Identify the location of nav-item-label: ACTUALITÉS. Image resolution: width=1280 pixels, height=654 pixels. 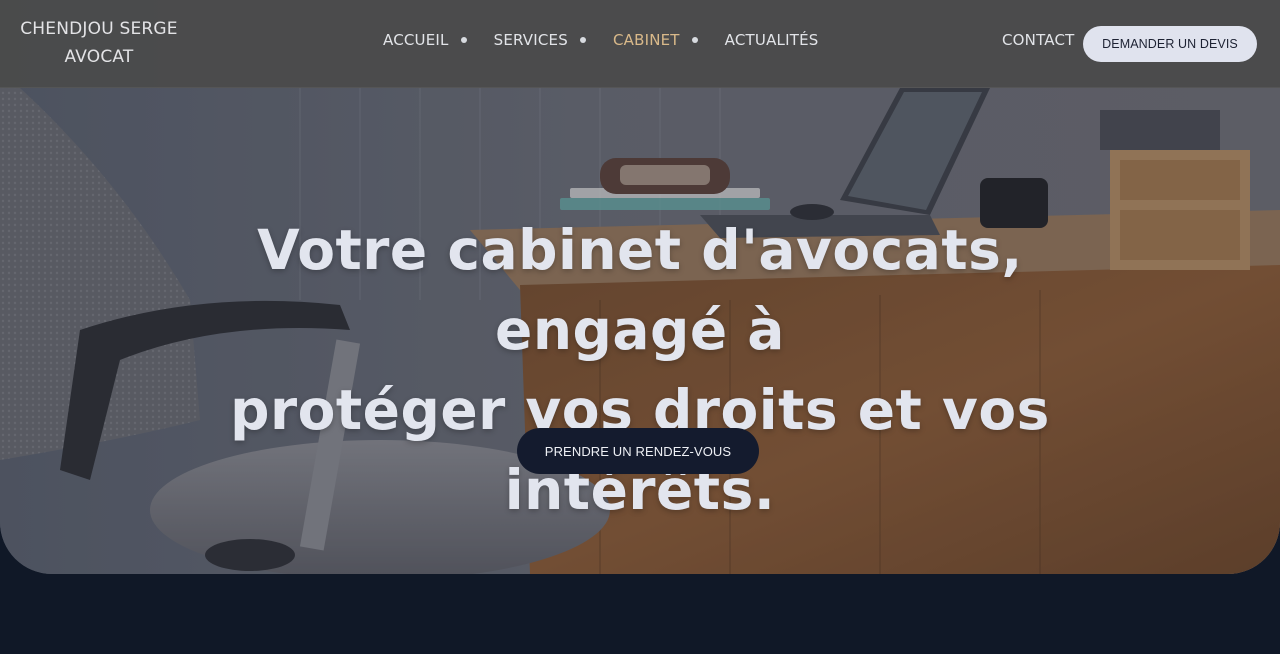
(771, 40).